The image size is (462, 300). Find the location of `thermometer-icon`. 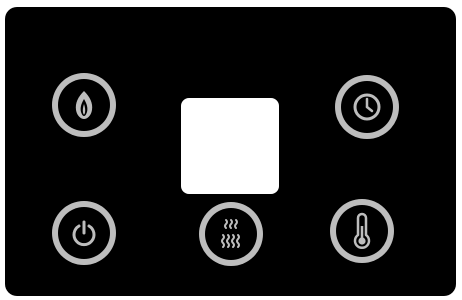

thermometer-icon is located at coordinates (362, 231).